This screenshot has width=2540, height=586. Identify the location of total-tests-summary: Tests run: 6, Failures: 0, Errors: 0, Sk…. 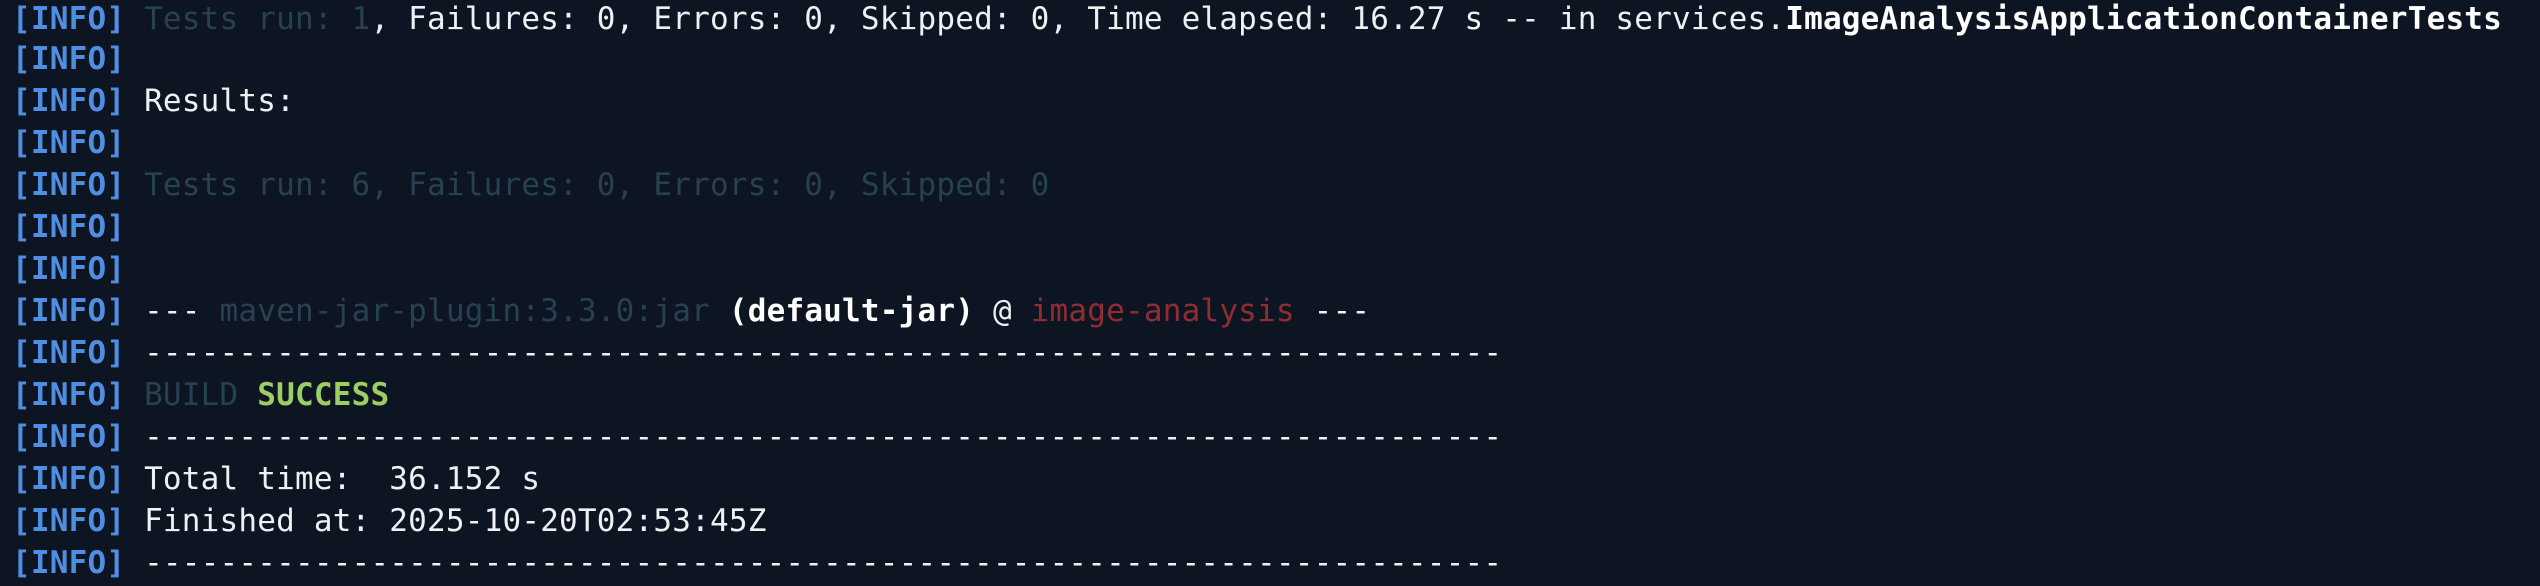
(597, 185).